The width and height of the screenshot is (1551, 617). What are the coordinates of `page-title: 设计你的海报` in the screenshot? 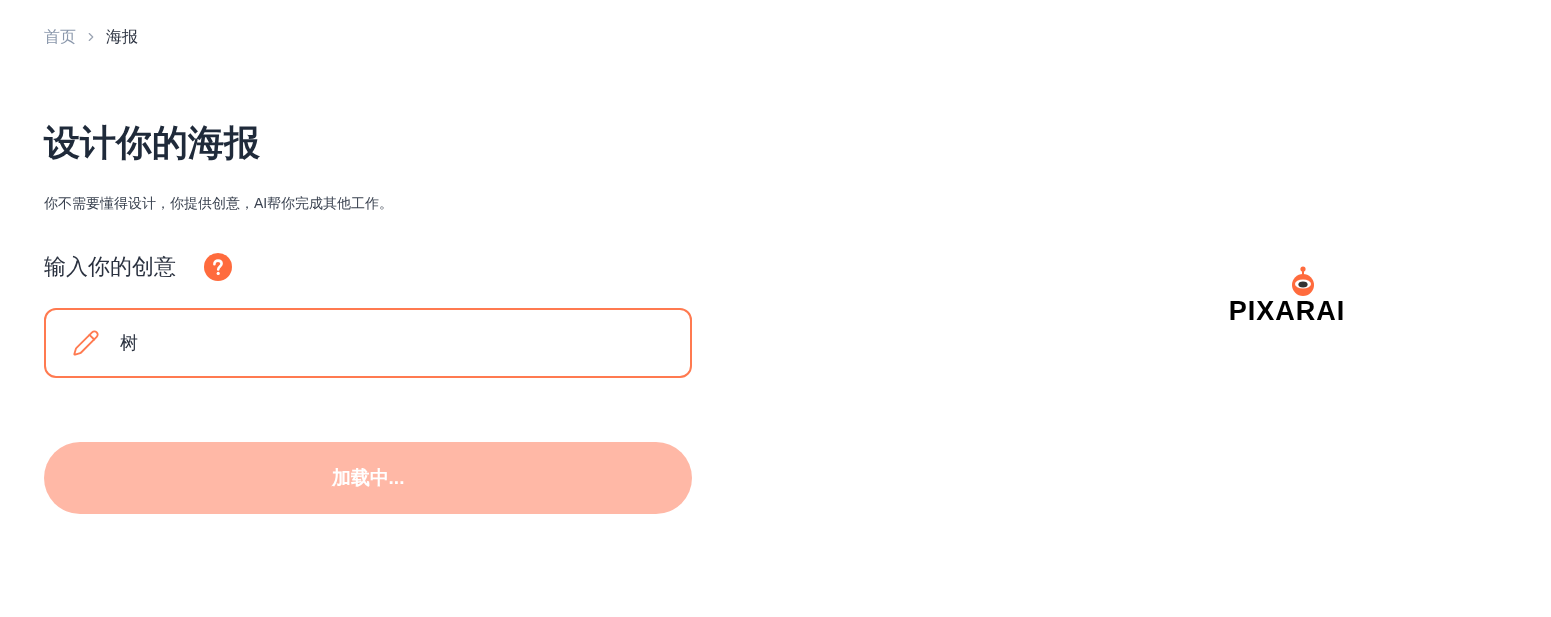 It's located at (152, 143).